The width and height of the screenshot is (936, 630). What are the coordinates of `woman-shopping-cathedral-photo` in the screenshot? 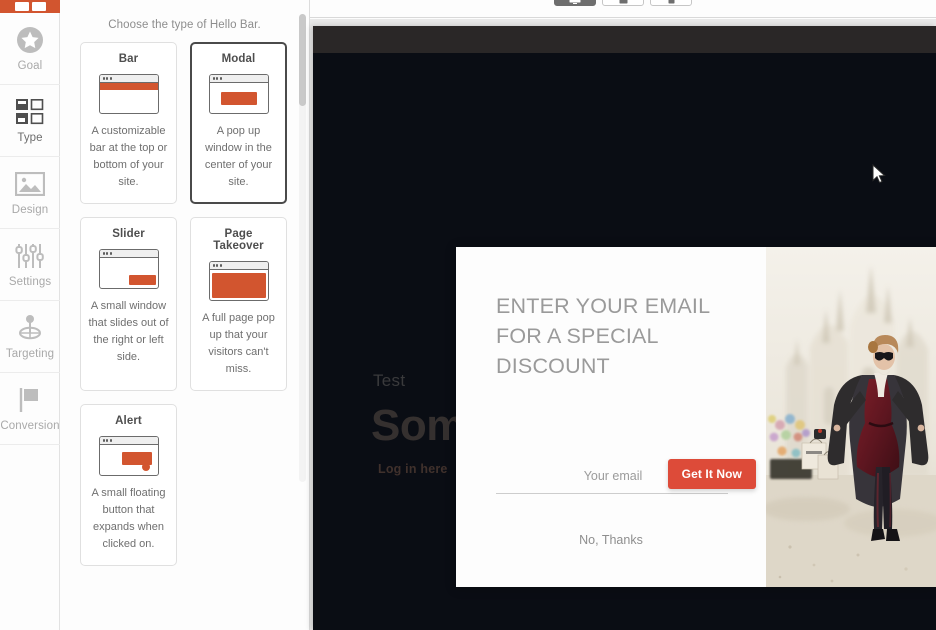 It's located at (851, 417).